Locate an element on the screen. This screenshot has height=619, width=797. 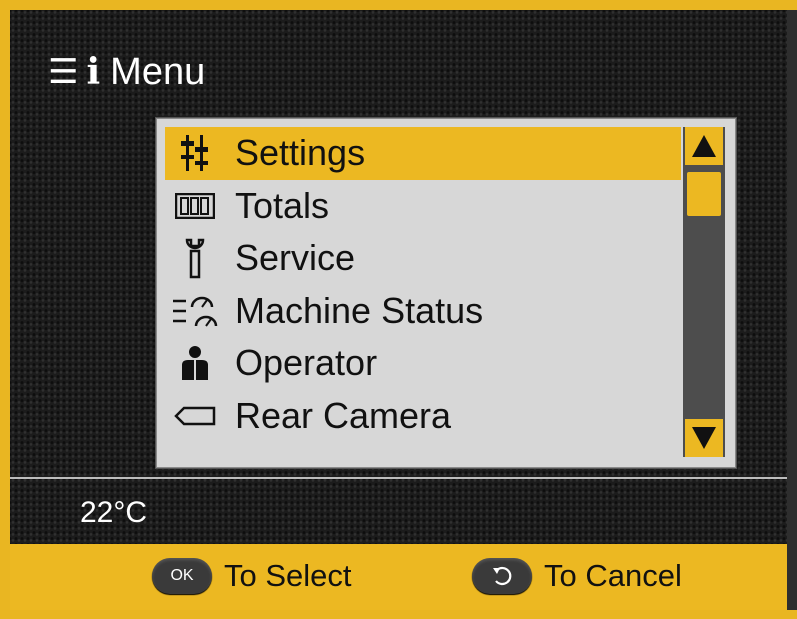
status-divider is located at coordinates (403, 478).